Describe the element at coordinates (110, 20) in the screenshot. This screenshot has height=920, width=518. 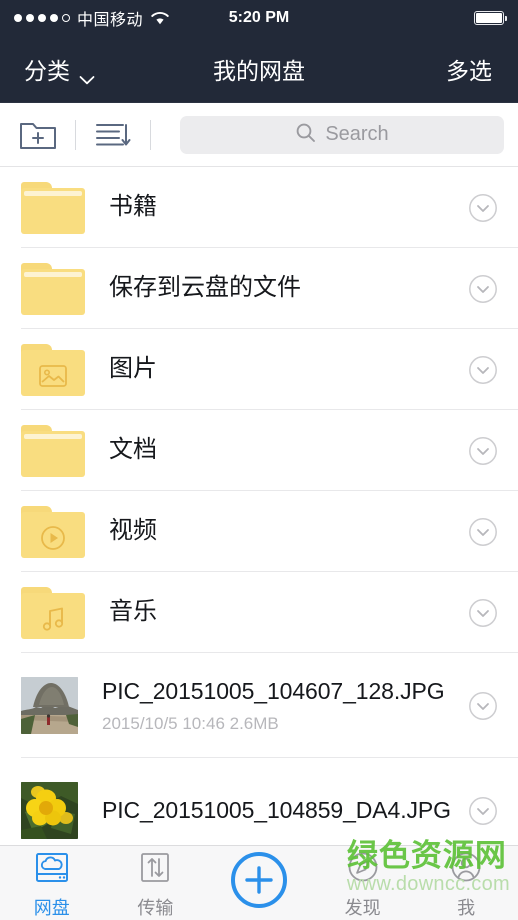
I see `carrier-label: 中国移动` at that location.